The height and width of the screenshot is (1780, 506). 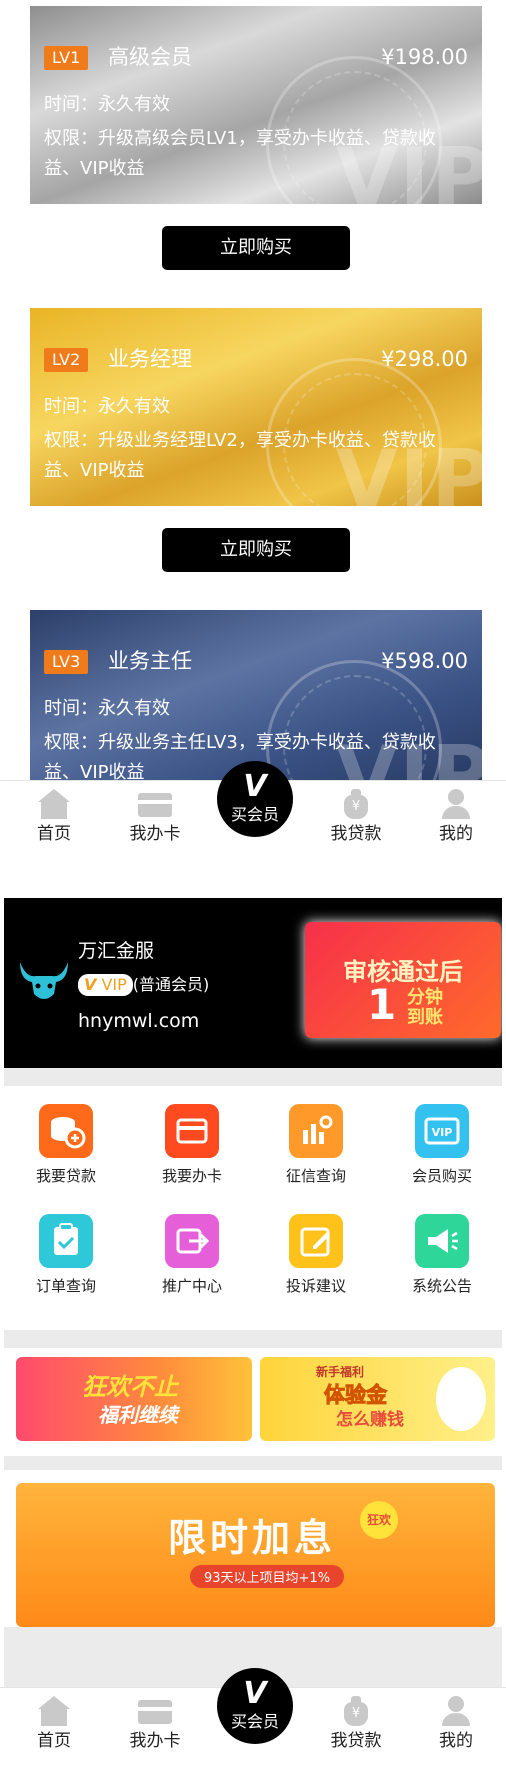 I want to click on card-price: ¥598.00, so click(x=424, y=661).